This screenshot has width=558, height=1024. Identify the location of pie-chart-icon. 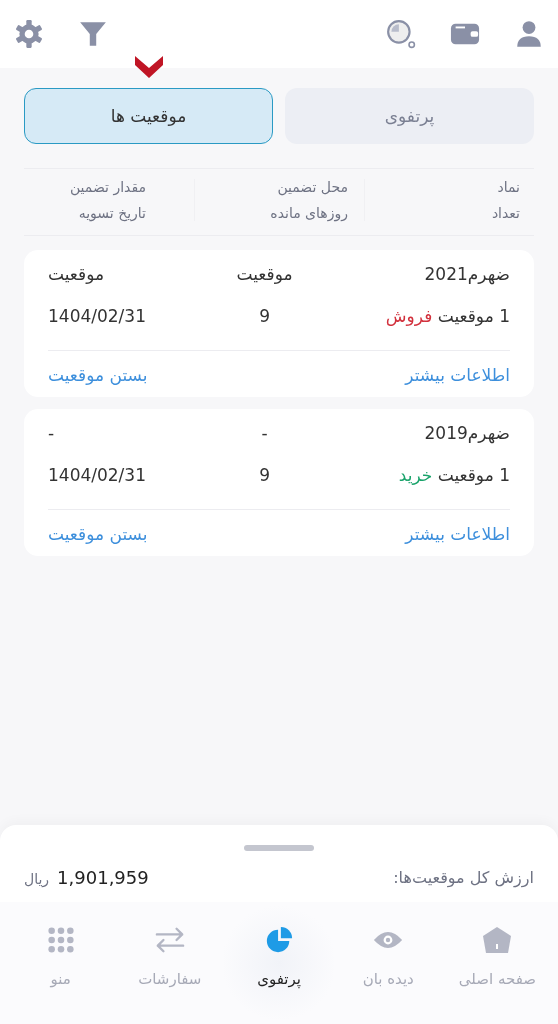
(279, 939).